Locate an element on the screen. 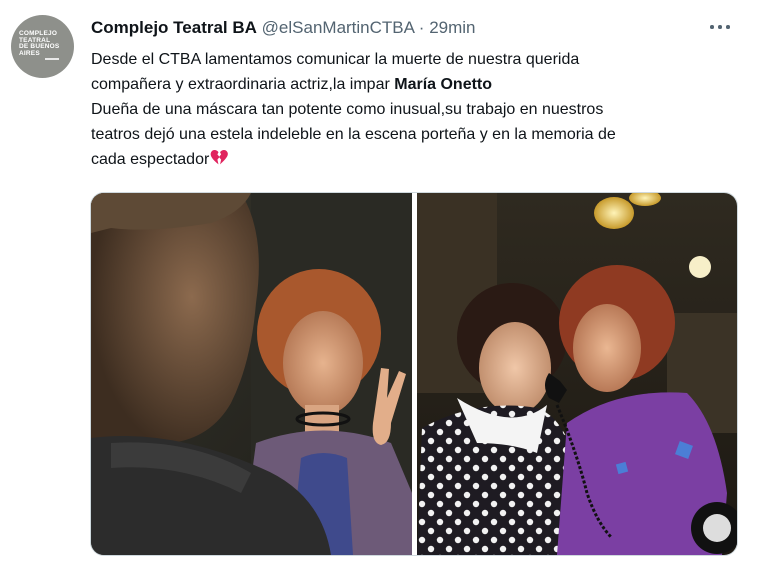  user-handle: @elSanMartinCTBA is located at coordinates (338, 27).